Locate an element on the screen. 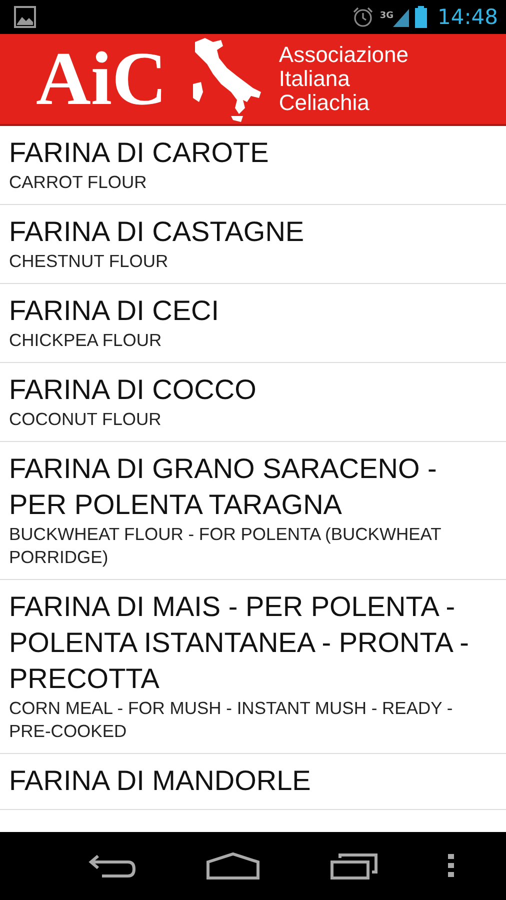  back-icon is located at coordinates (112, 866).